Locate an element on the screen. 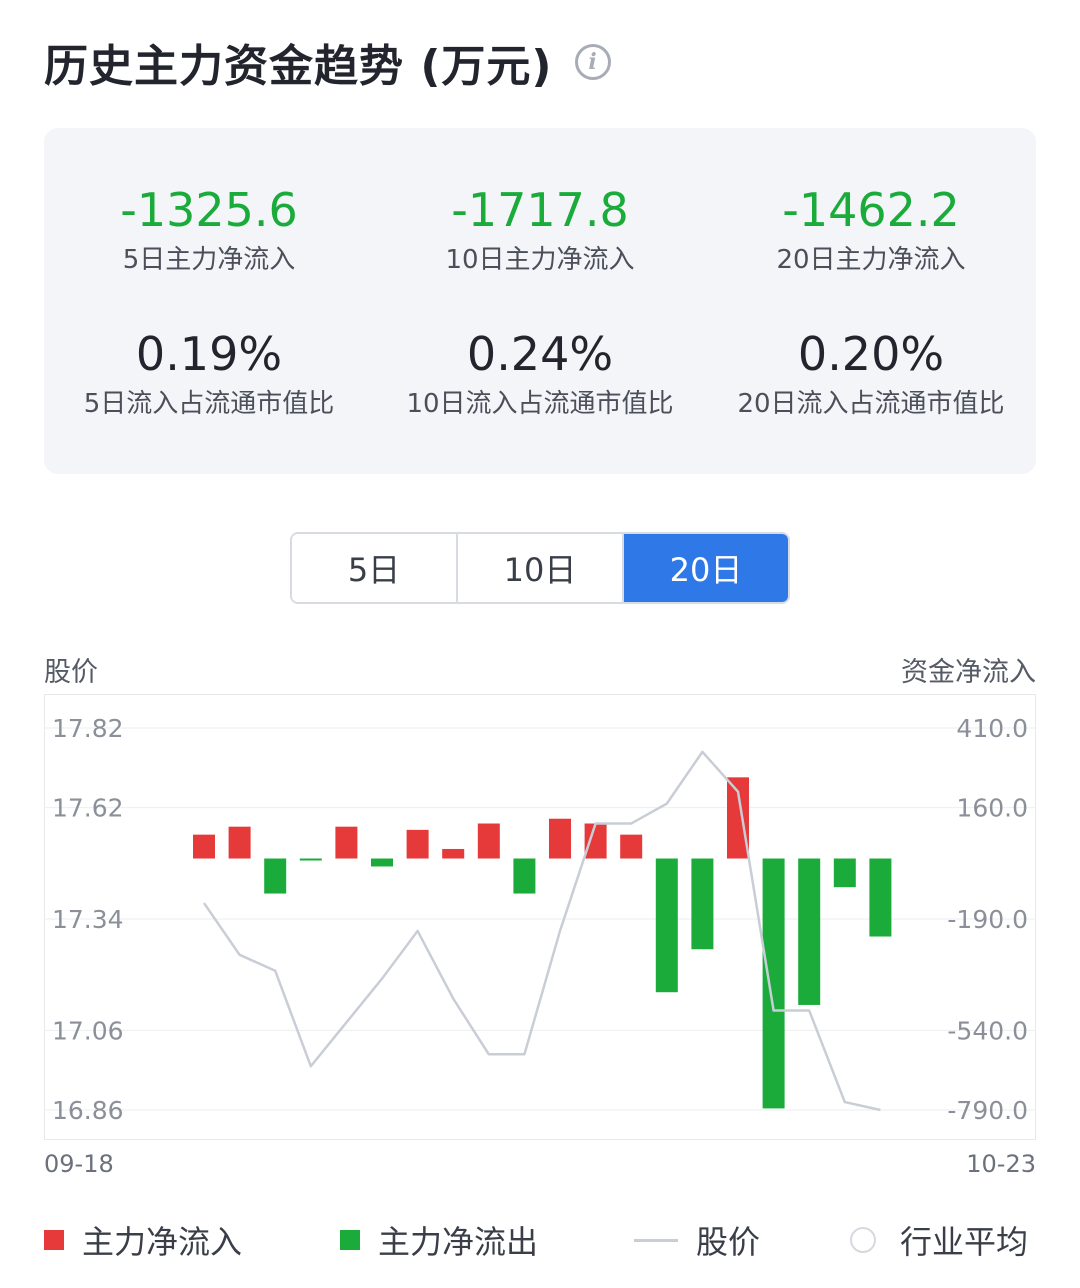 Image resolution: width=1080 pixels, height=1288 pixels. info-icon: i is located at coordinates (592, 62).